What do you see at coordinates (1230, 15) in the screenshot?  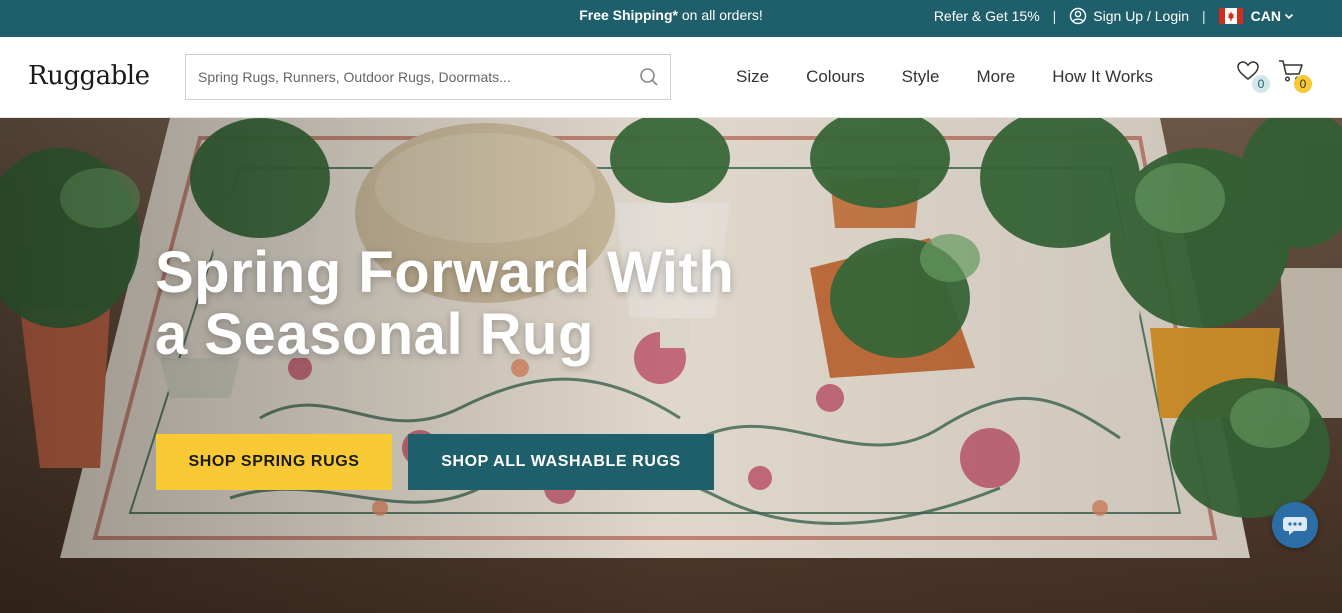 I see `canada-flag-icon` at bounding box center [1230, 15].